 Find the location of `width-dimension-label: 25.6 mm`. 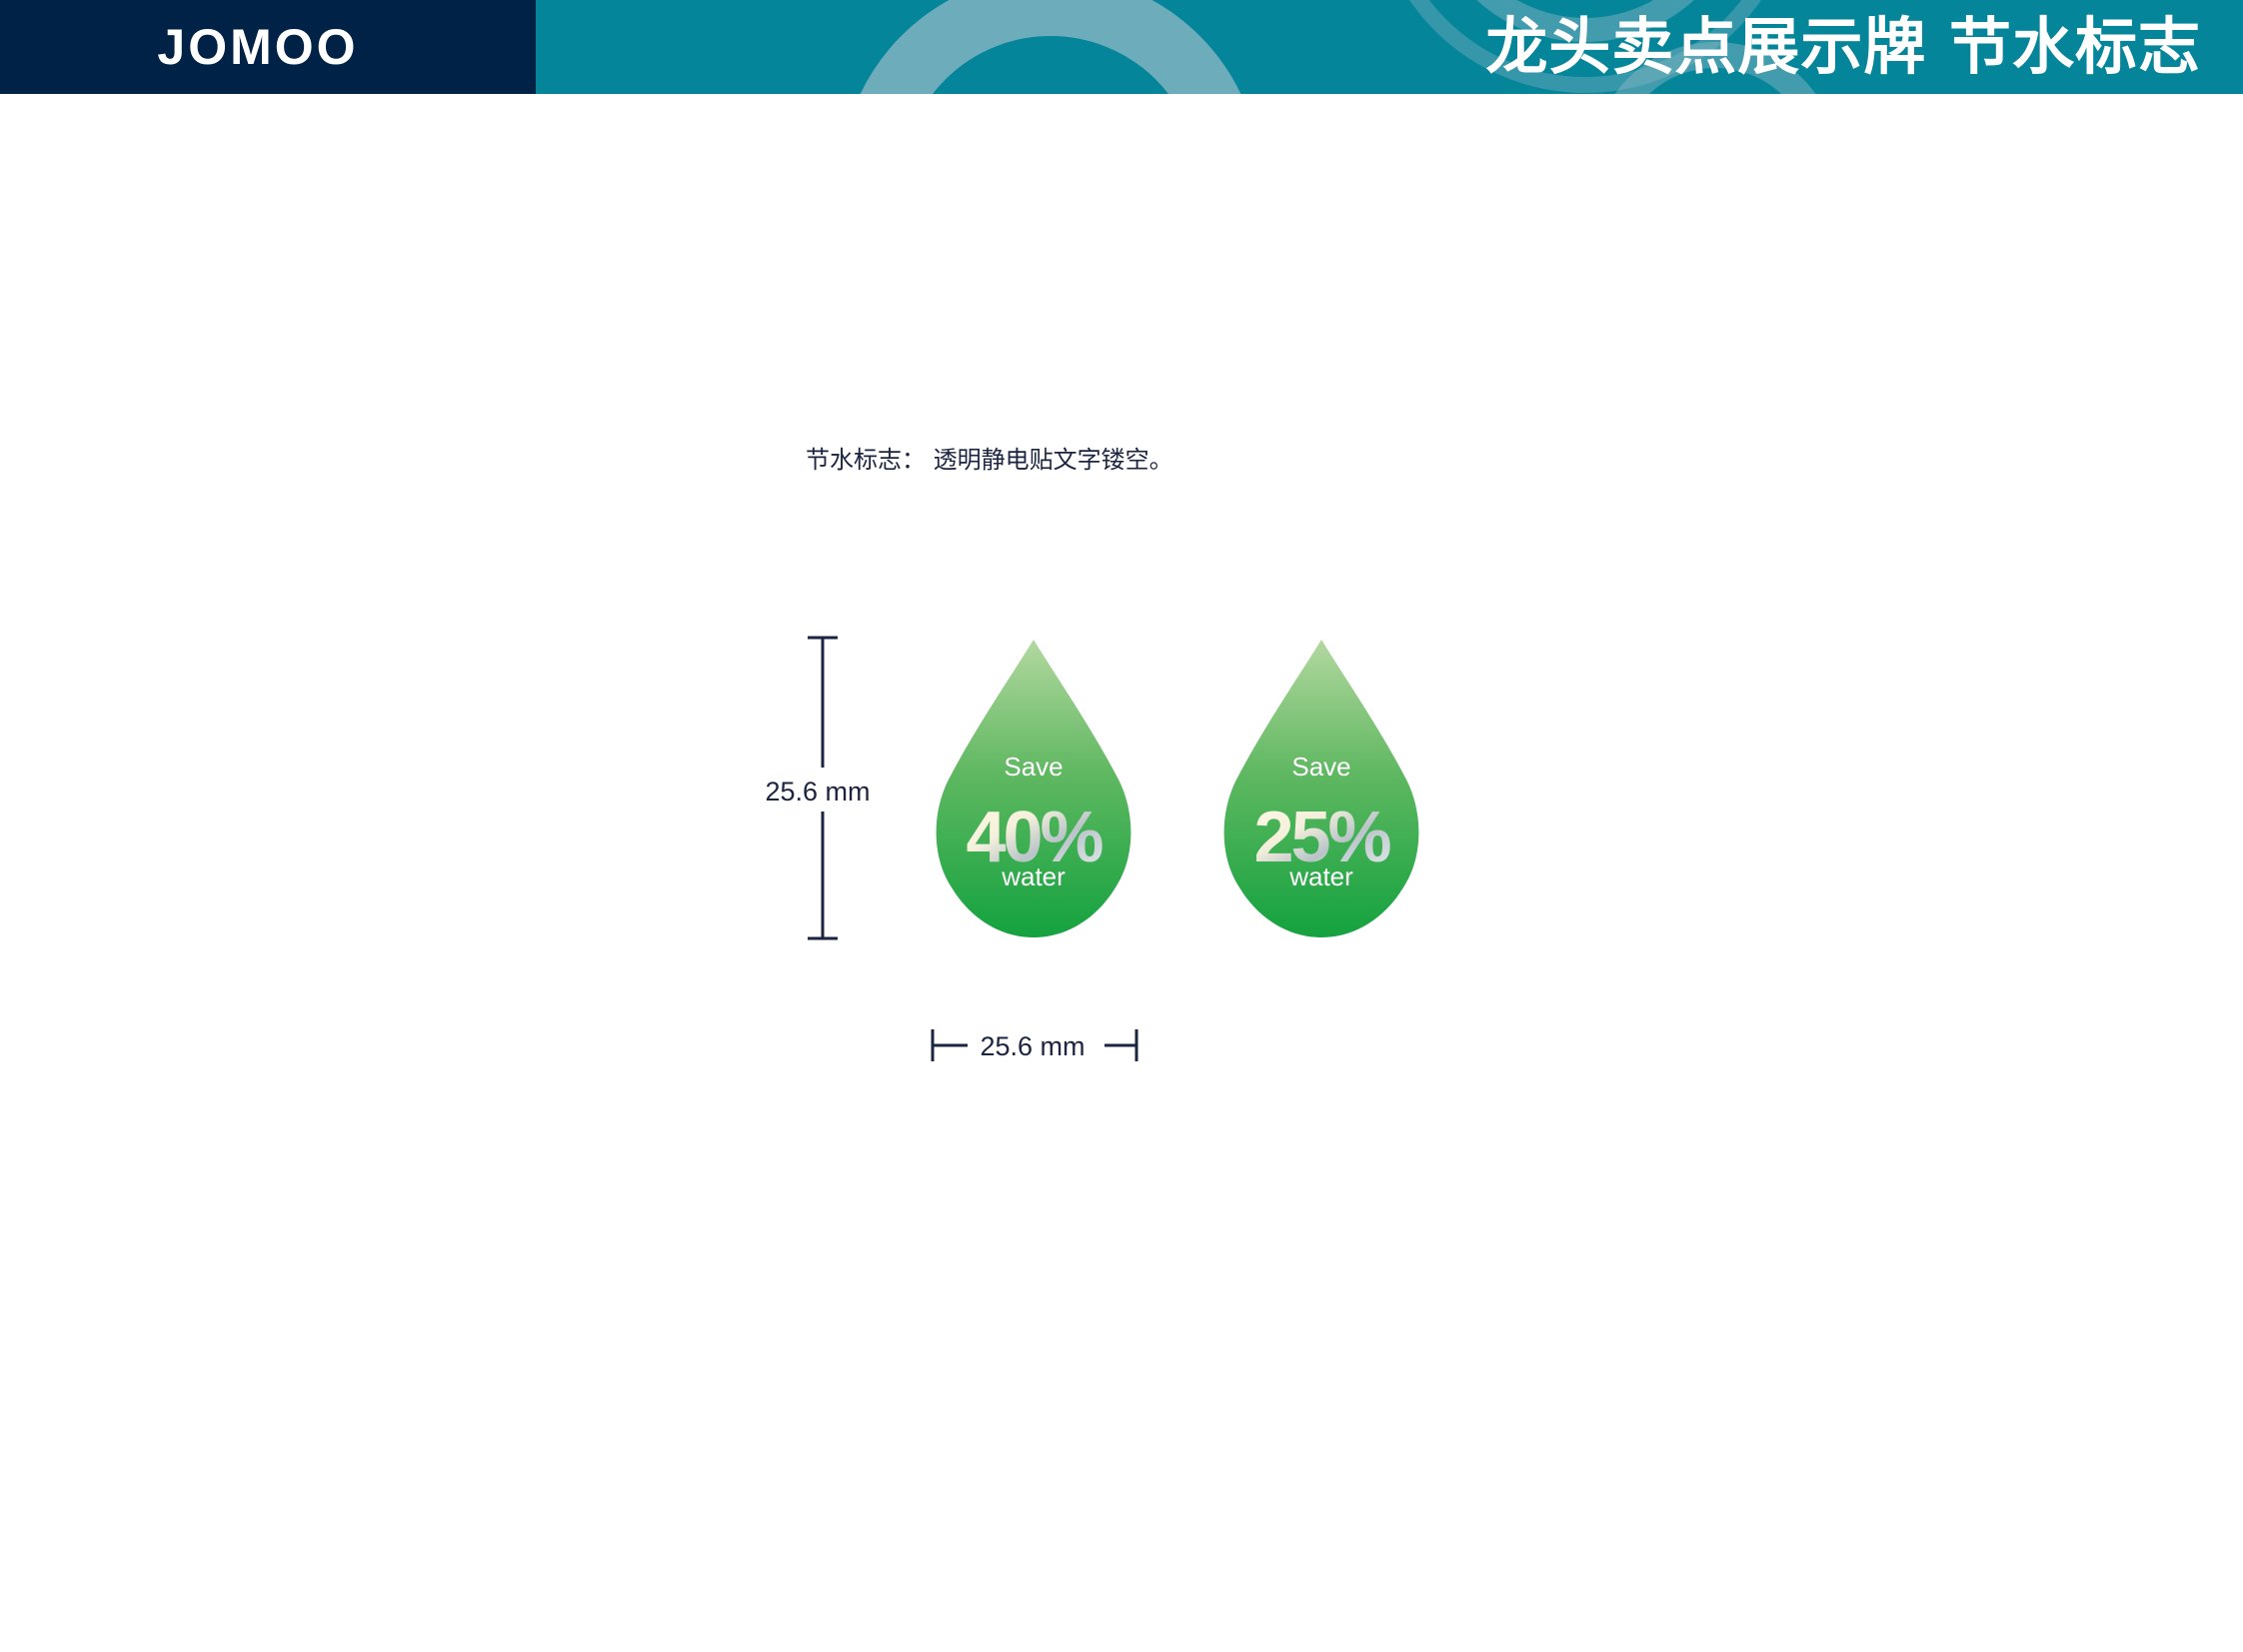

width-dimension-label: 25.6 mm is located at coordinates (1032, 1046).